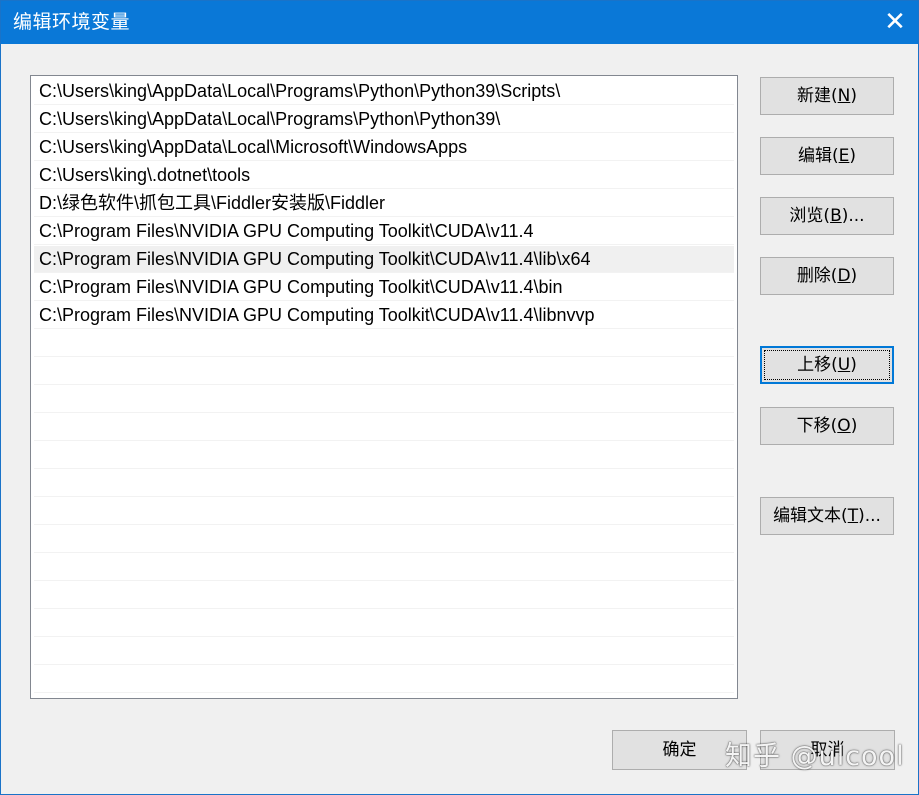  What do you see at coordinates (827, 96) in the screenshot?
I see `new-button: 新建(N)` at bounding box center [827, 96].